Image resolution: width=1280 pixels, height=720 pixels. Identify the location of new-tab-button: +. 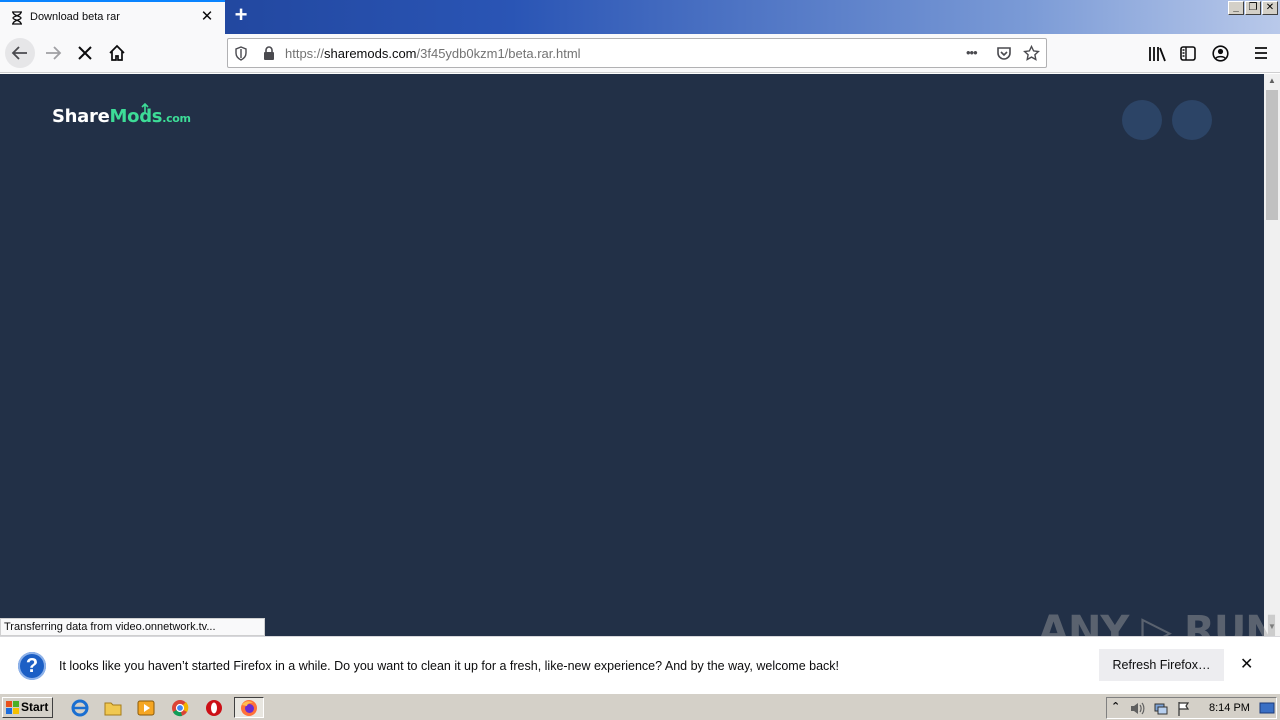
(241, 15).